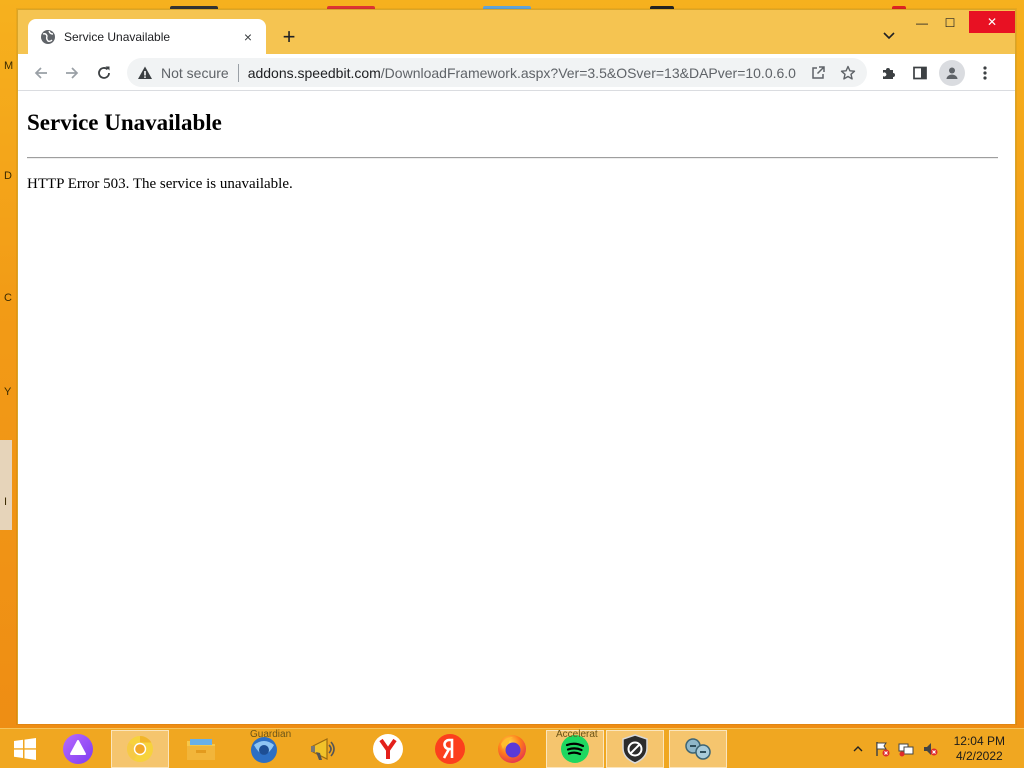 This screenshot has width=1024, height=768. Describe the element at coordinates (6, 485) in the screenshot. I see `desktop-window-fragment` at that location.